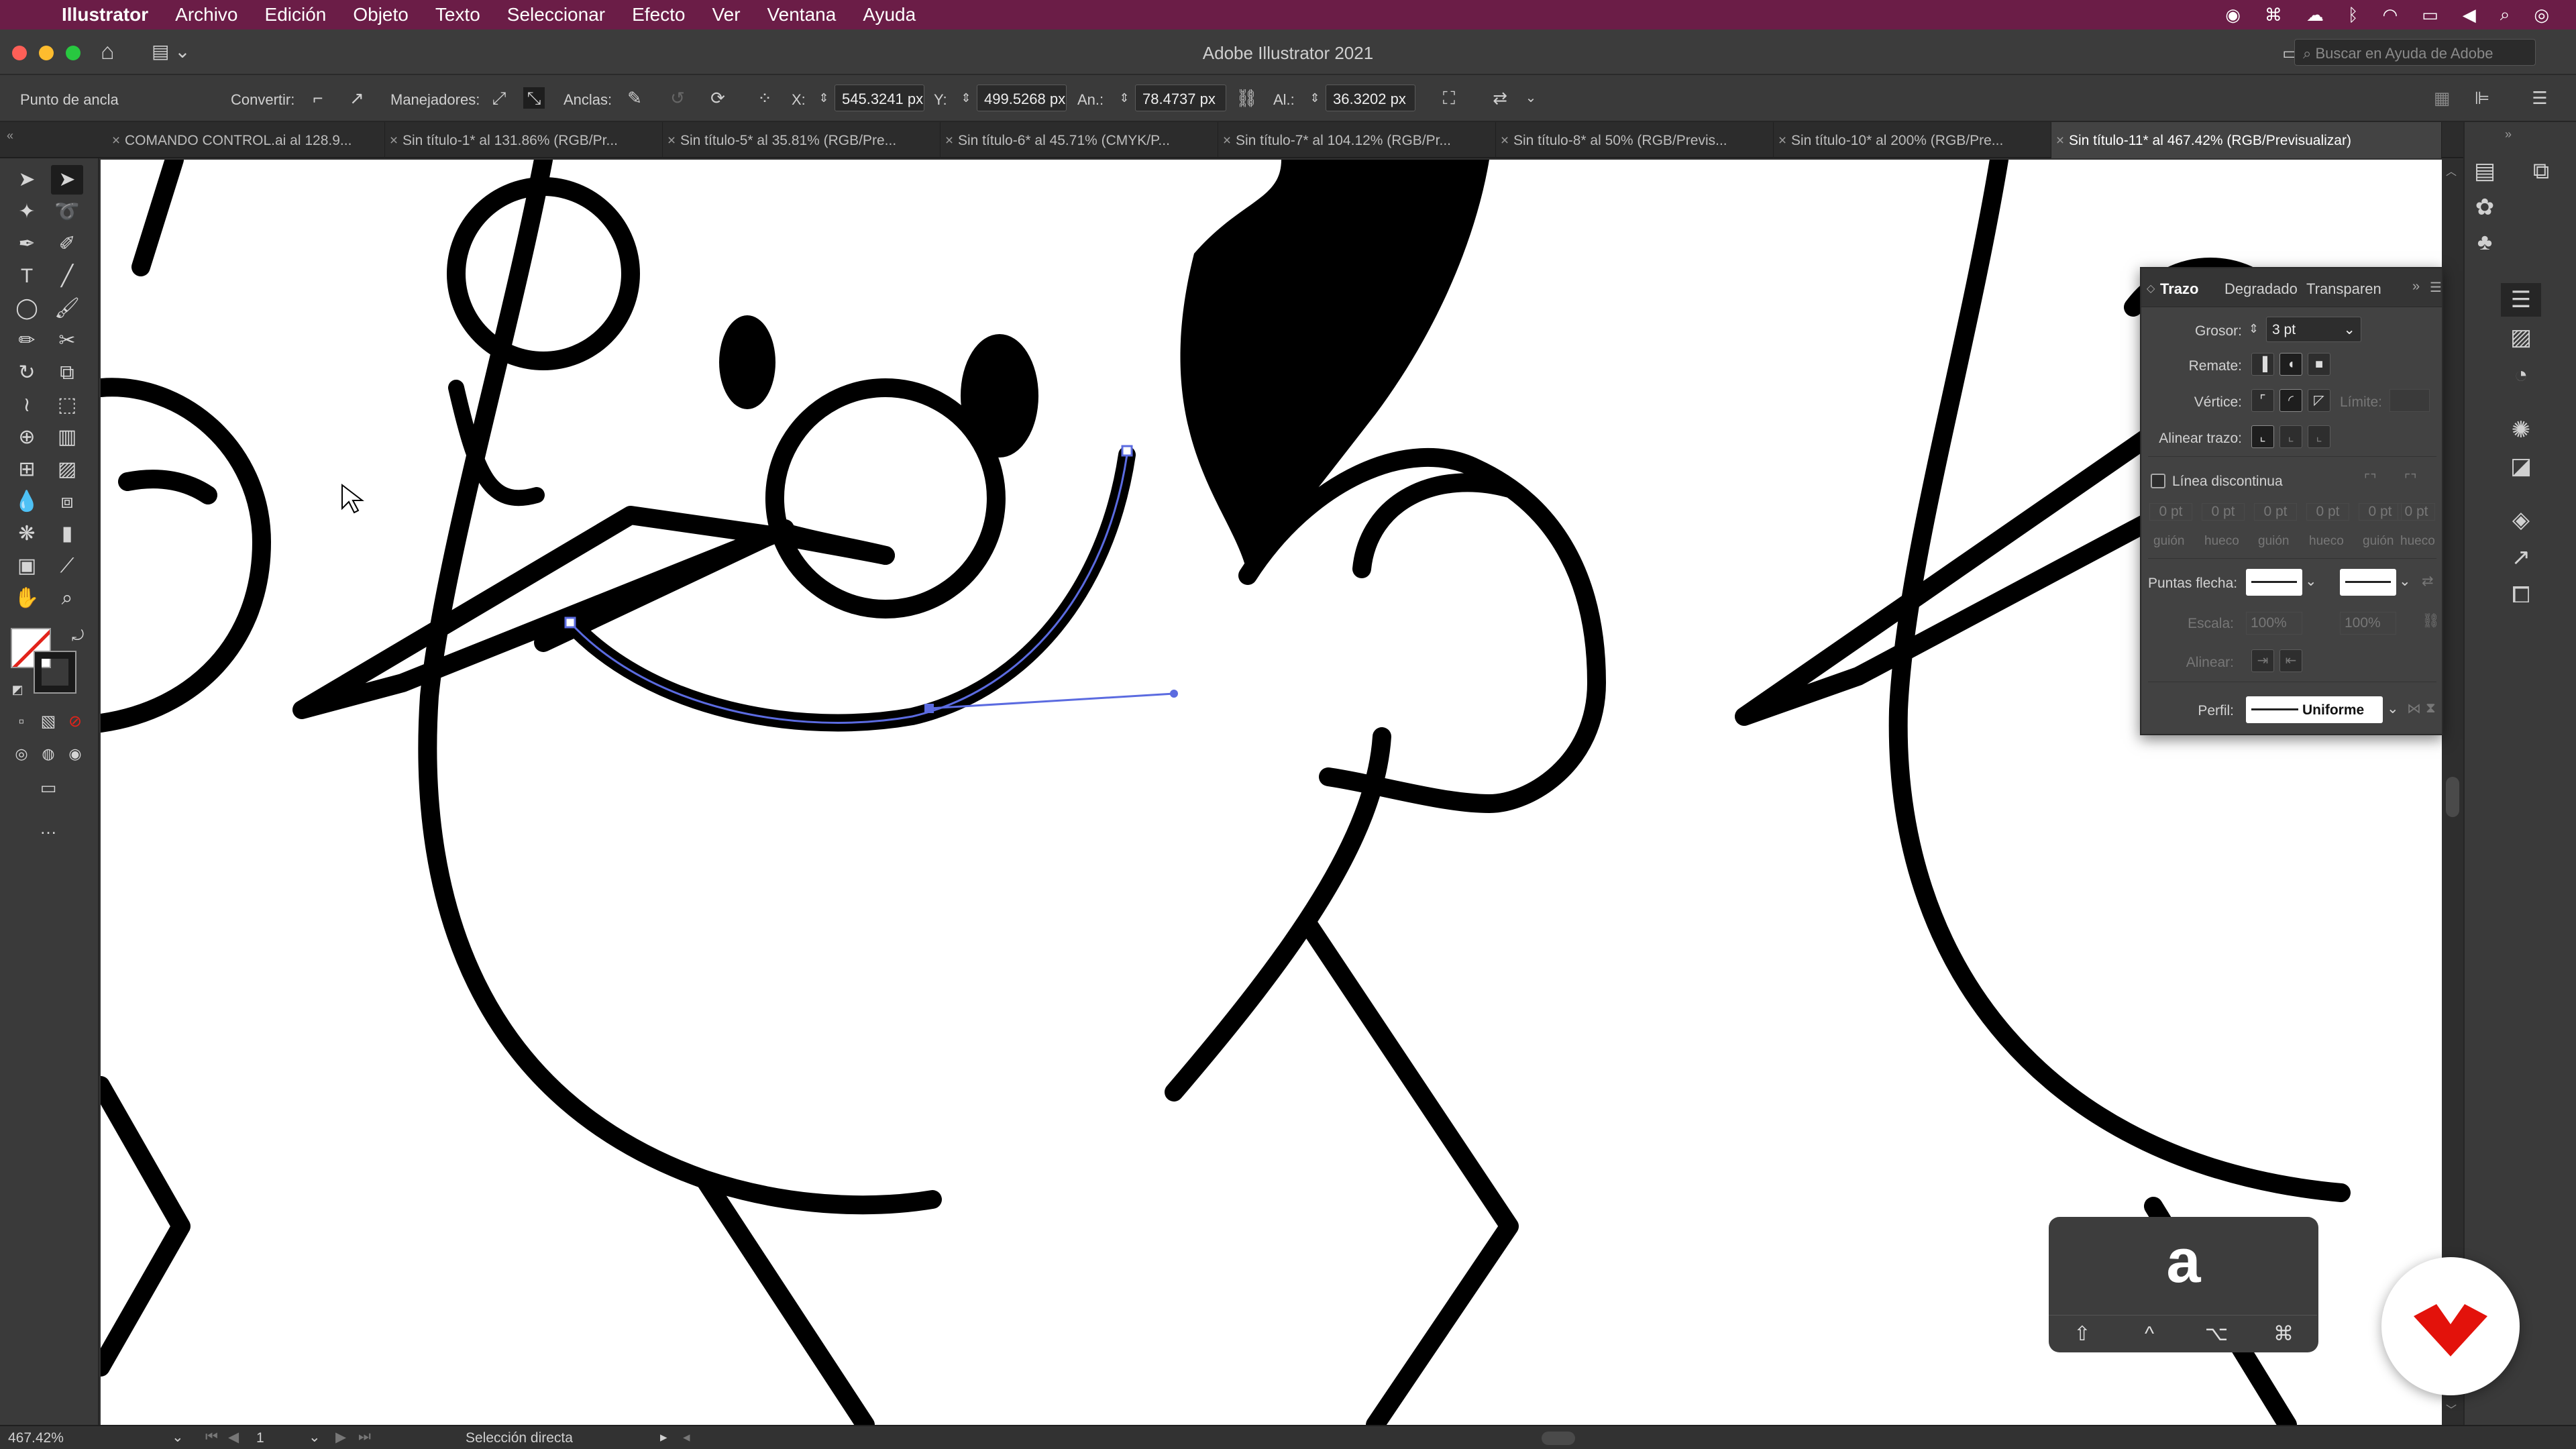 This screenshot has width=2576, height=1449. What do you see at coordinates (1180, 98) in the screenshot?
I see `width-field: 78.4737 px` at bounding box center [1180, 98].